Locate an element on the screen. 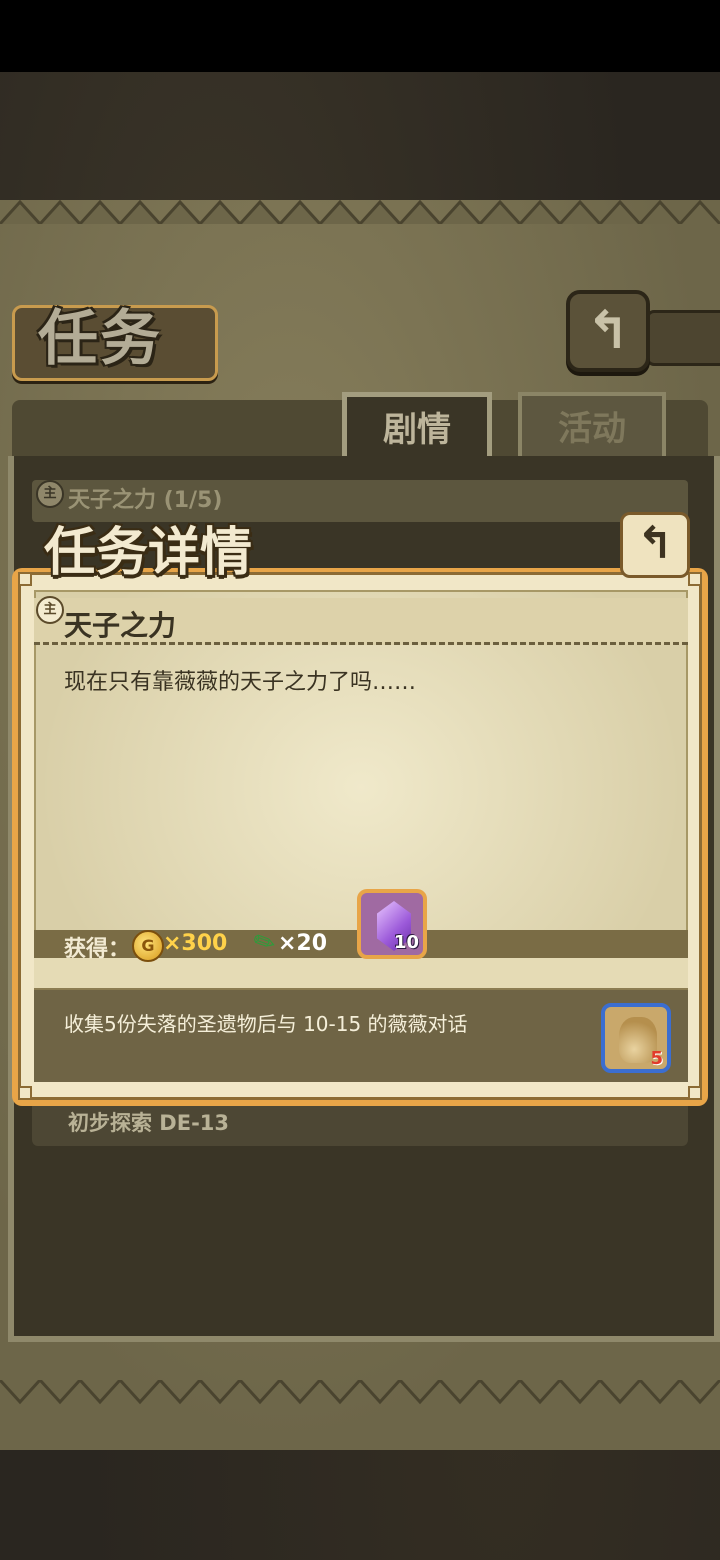 This screenshot has height=1560, width=720. feather-reward-amount: ×20 is located at coordinates (303, 943).